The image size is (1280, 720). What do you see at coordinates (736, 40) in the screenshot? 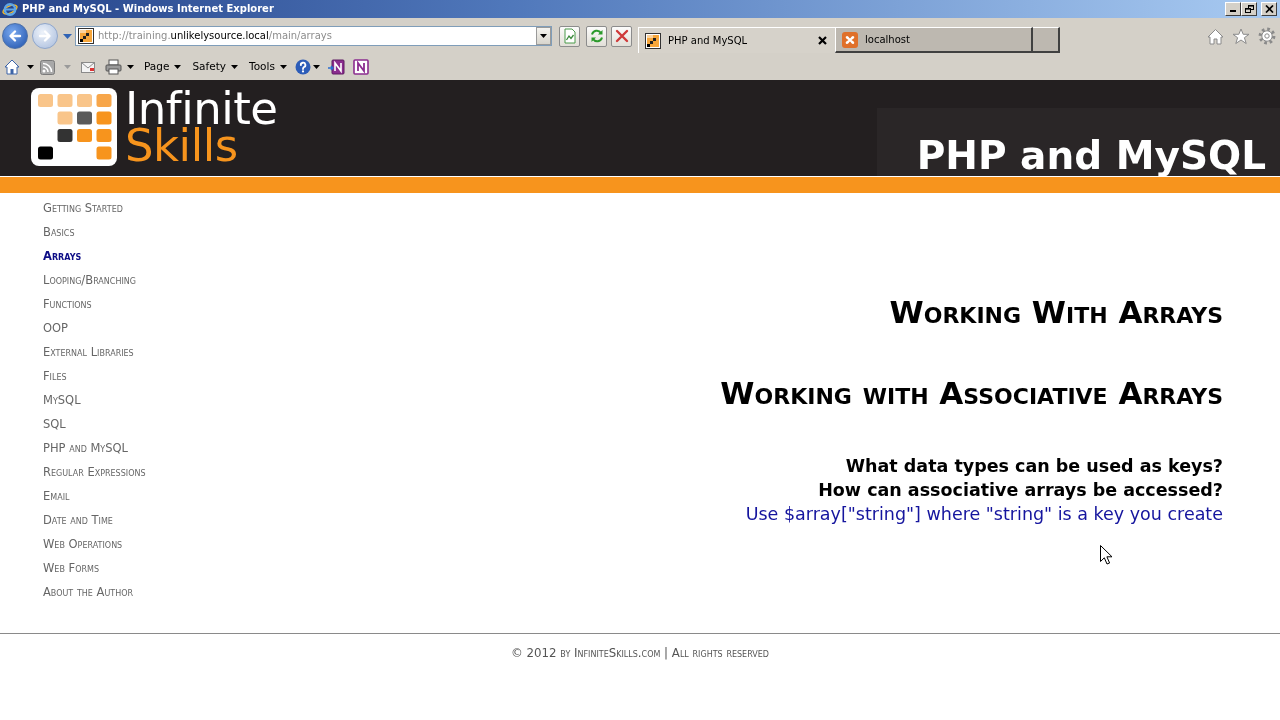
I see `browser-tab: PHP and MySQL` at bounding box center [736, 40].